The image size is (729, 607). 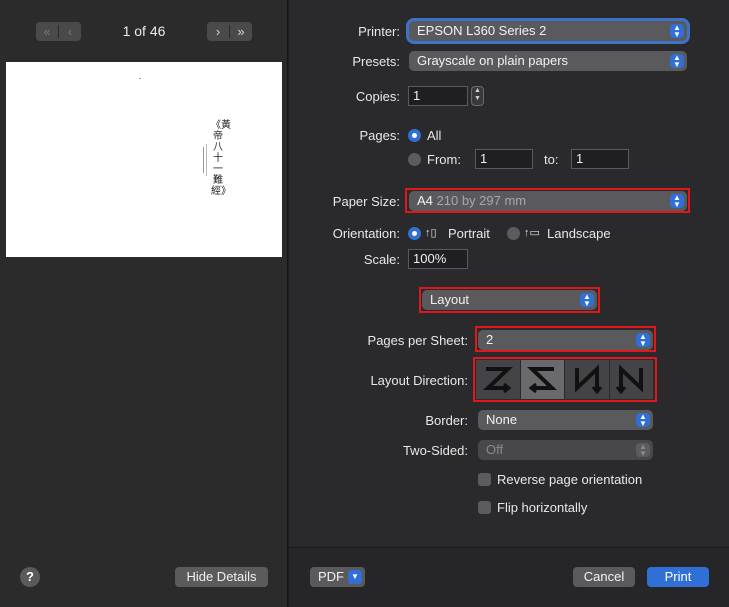 I want to click on pages-all-radio, so click(x=414, y=135).